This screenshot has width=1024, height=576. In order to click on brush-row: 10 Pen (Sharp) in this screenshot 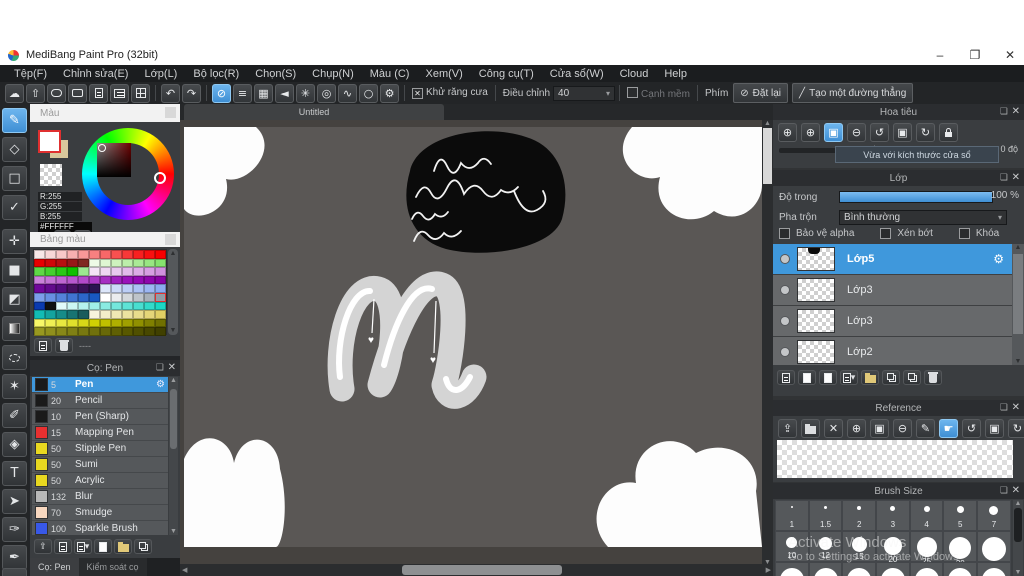, I will do `click(100, 417)`.